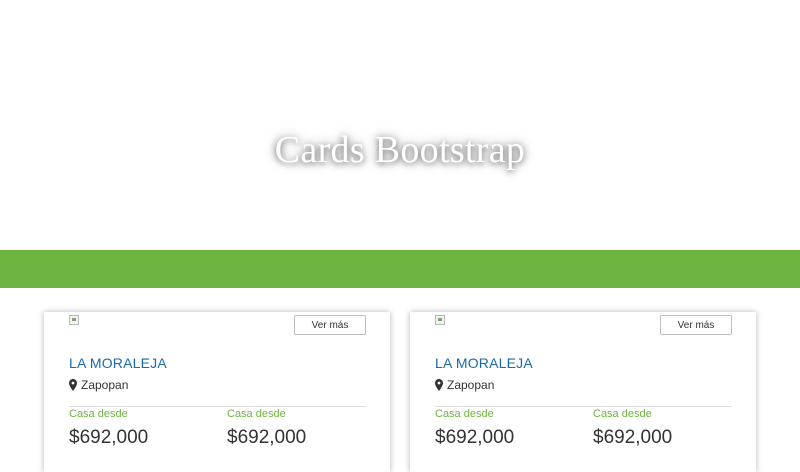 This screenshot has width=800, height=472. I want to click on green-band, so click(400, 269).